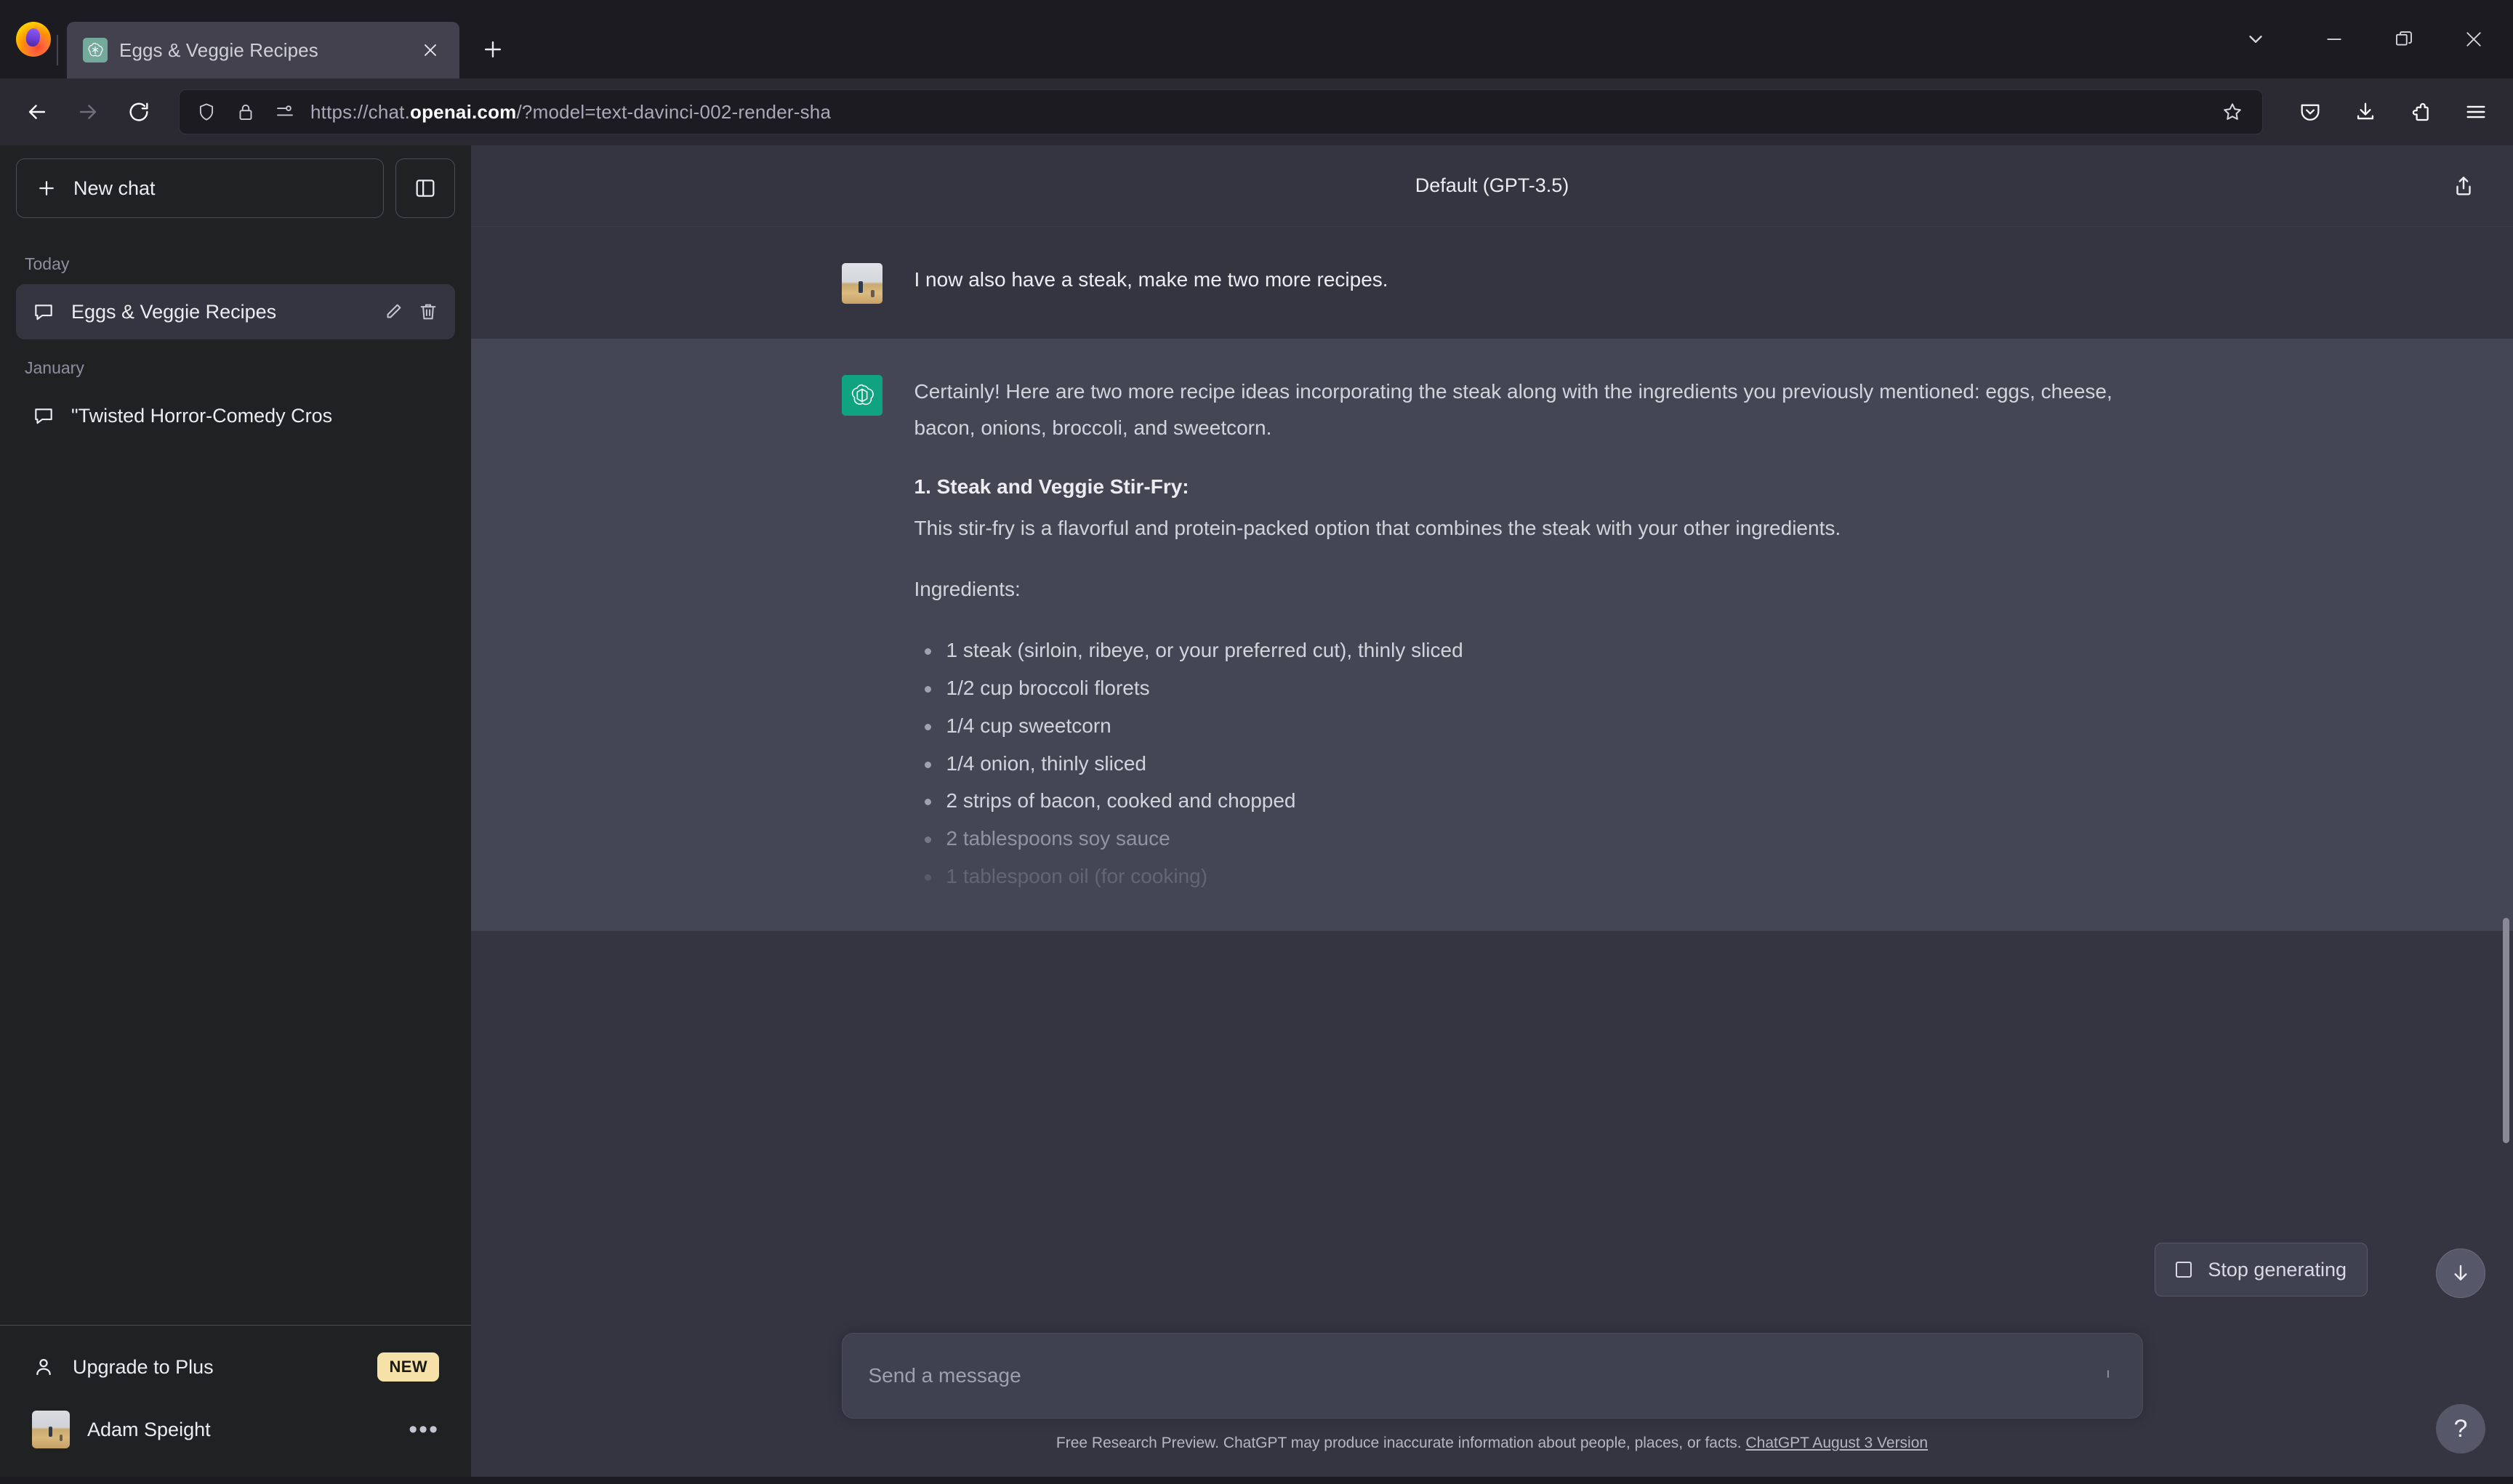 Image resolution: width=2513 pixels, height=1484 pixels. What do you see at coordinates (2463, 186) in the screenshot?
I see `share-icon` at bounding box center [2463, 186].